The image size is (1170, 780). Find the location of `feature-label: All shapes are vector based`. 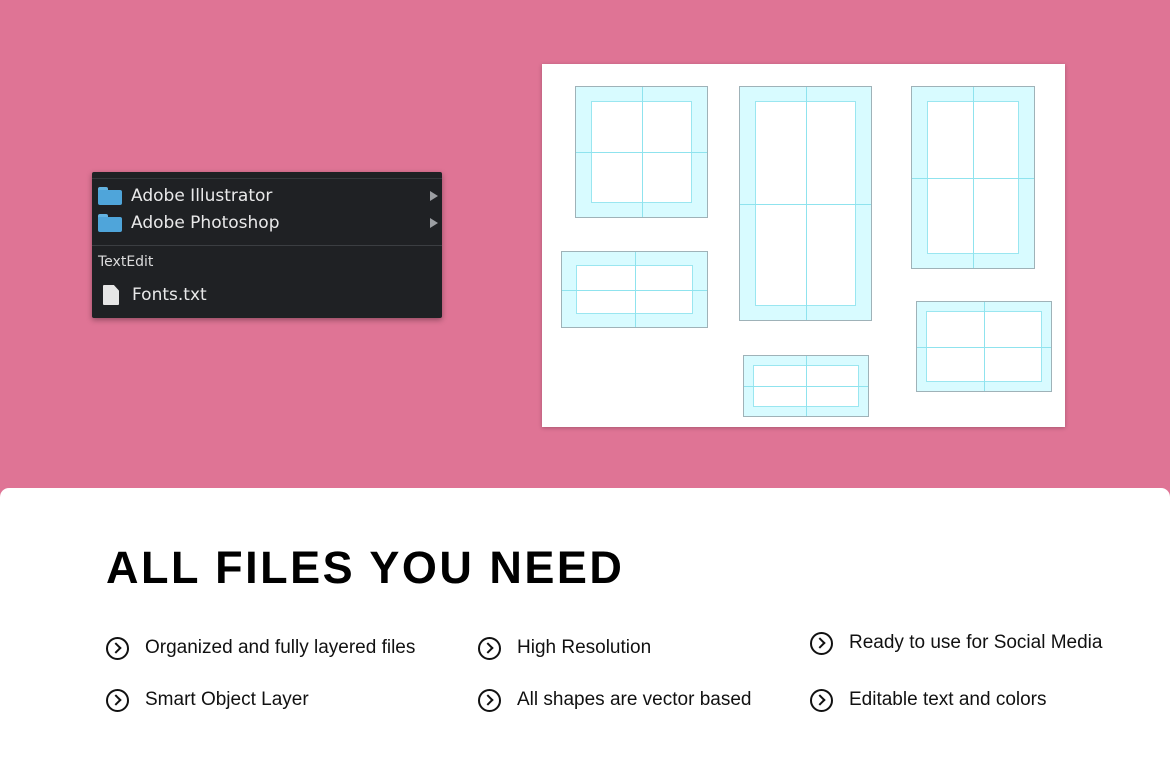

feature-label: All shapes are vector based is located at coordinates (634, 699).